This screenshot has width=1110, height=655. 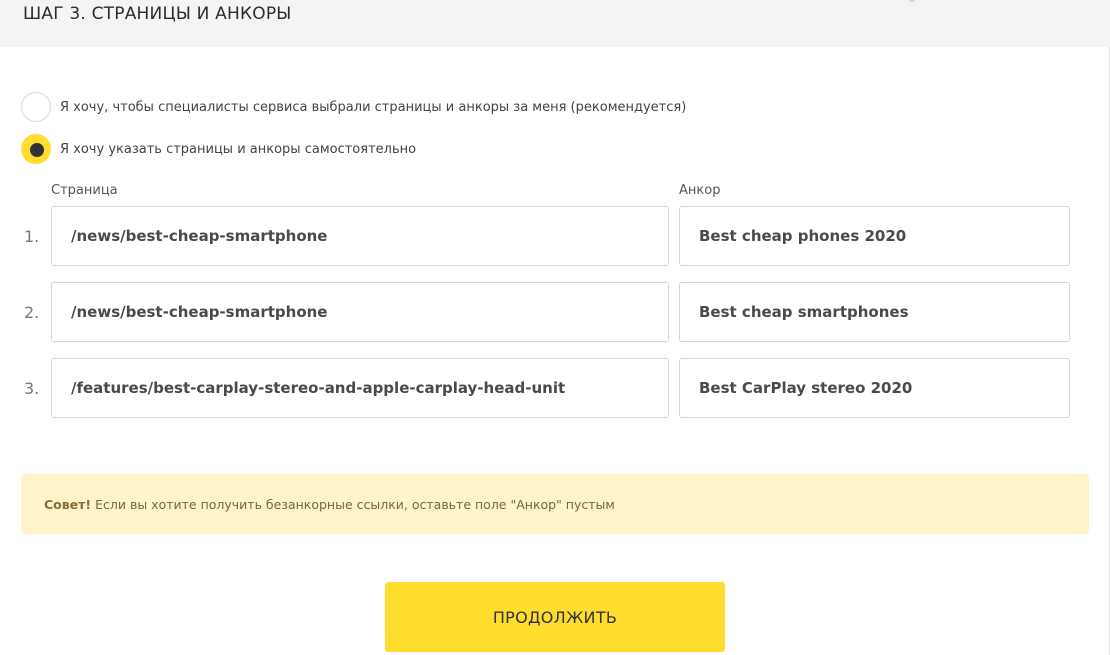 I want to click on row-number: 3., so click(x=32, y=388).